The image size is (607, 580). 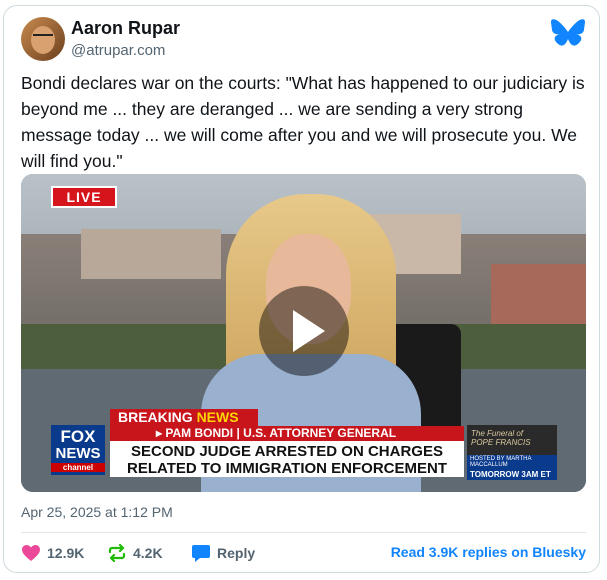 I want to click on reply-button: Reply, so click(x=223, y=553).